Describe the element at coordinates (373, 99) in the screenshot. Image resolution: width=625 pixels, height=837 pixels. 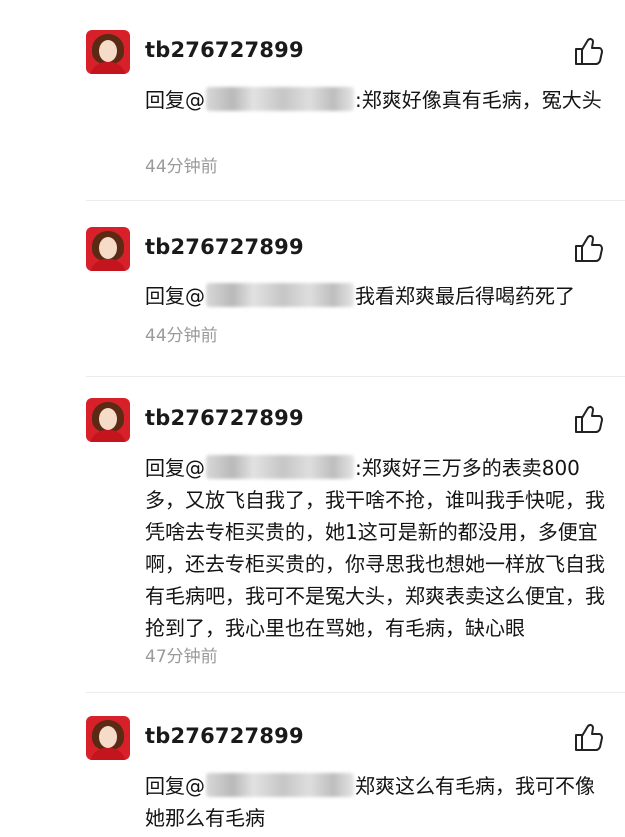
I see `comment-text: 回复@:郑爽好像真有毛病，冤大头` at that location.